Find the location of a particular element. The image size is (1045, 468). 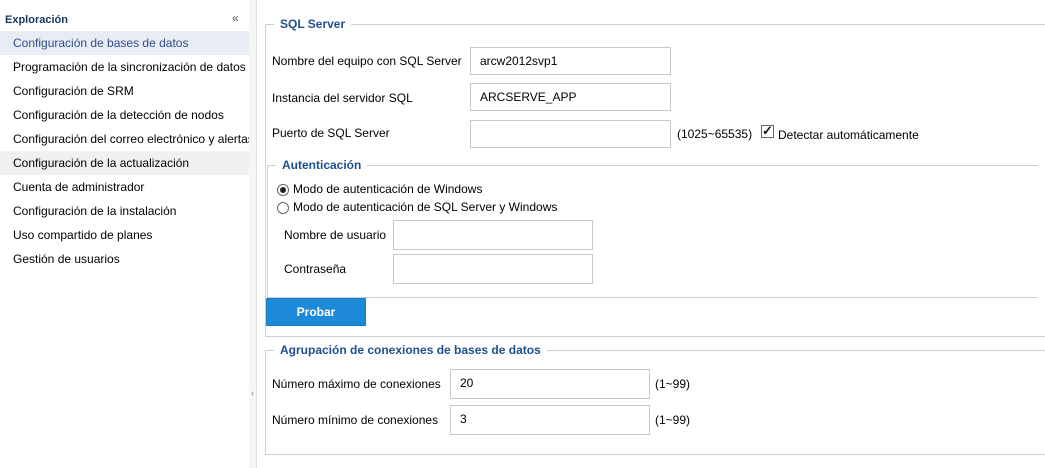

checkmark-icon: ✓ is located at coordinates (767, 130).